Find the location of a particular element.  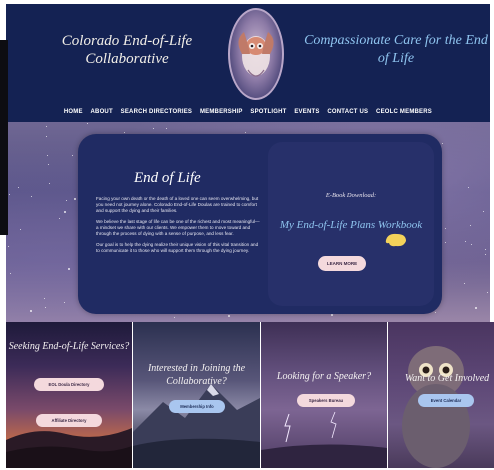

yellow-blob-icon is located at coordinates (395, 240).